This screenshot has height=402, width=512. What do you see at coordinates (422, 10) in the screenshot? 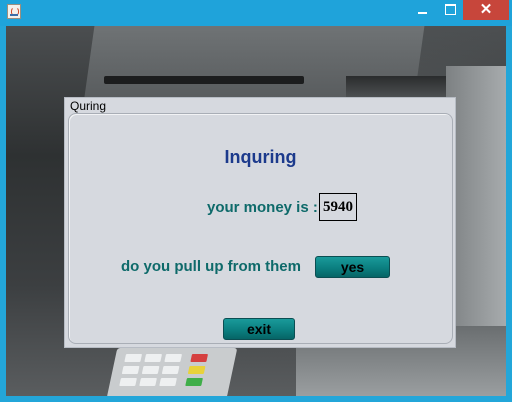
I see `minimize-icon` at bounding box center [422, 10].